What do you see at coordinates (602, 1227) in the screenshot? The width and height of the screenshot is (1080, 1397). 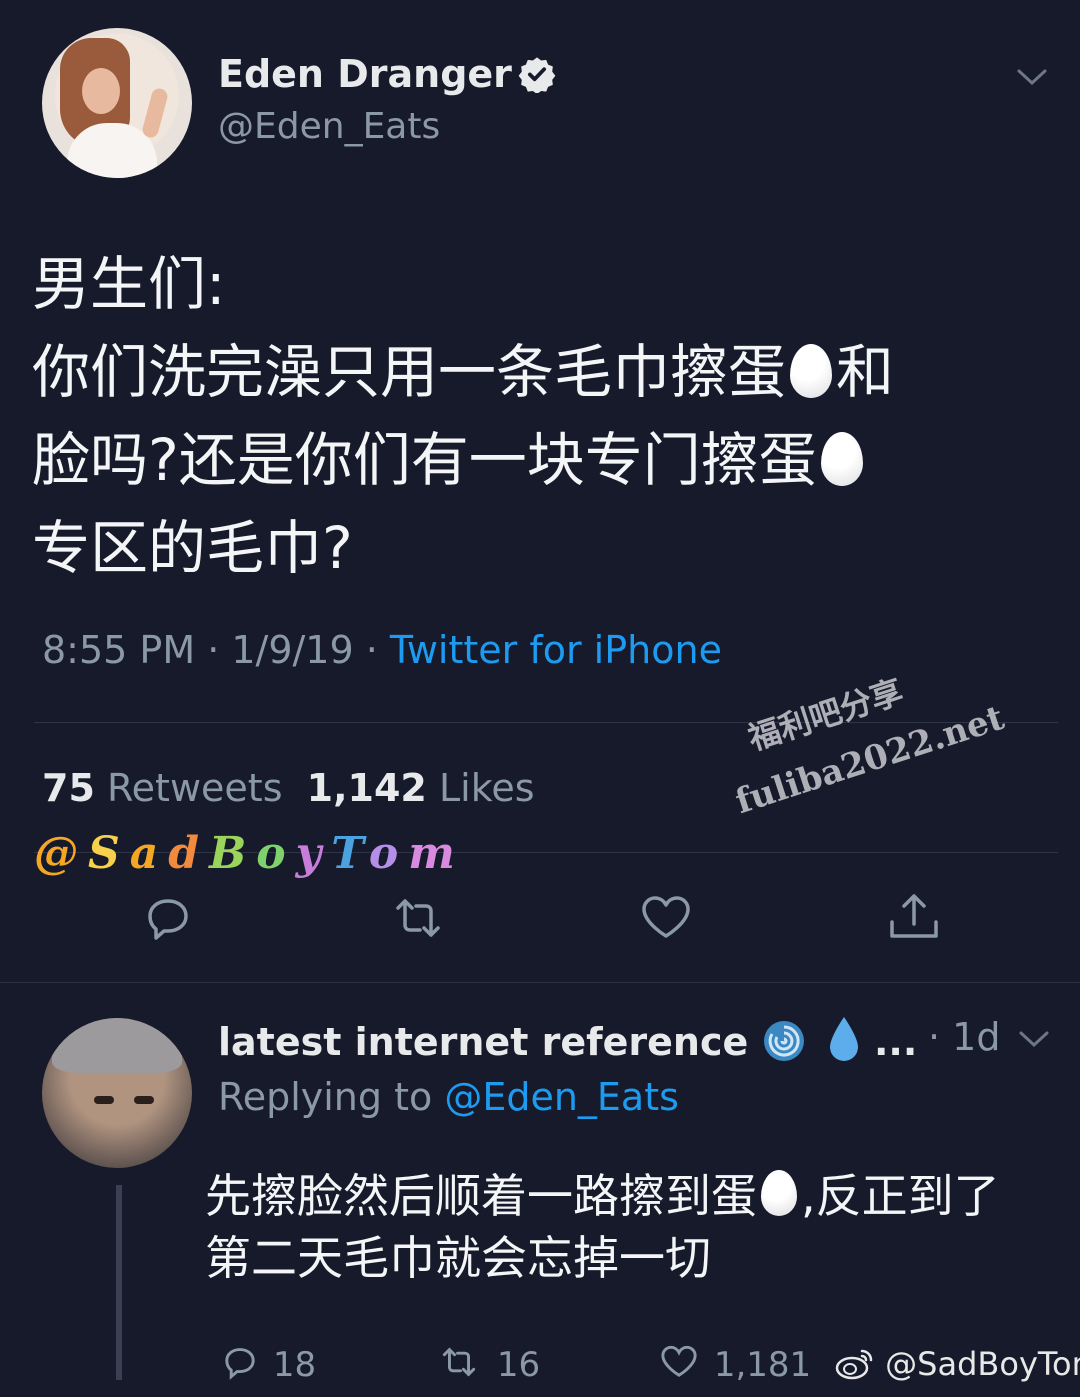 I see `reply-text: 先擦脸然后顺着一路擦到蛋 ,反正到了第二天毛巾就会忘掉一切` at bounding box center [602, 1227].